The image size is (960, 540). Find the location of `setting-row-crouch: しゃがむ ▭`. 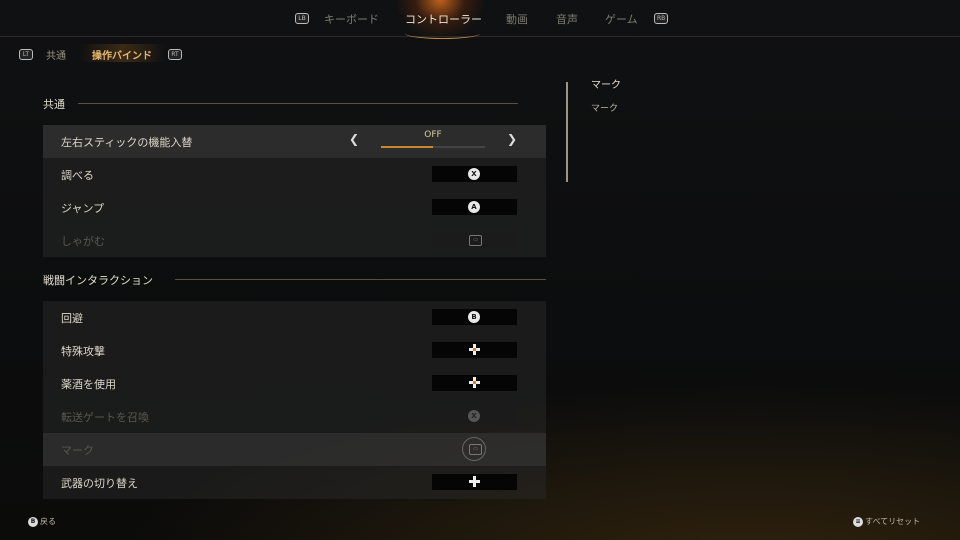

setting-row-crouch: しゃがむ ▭ is located at coordinates (294, 240).